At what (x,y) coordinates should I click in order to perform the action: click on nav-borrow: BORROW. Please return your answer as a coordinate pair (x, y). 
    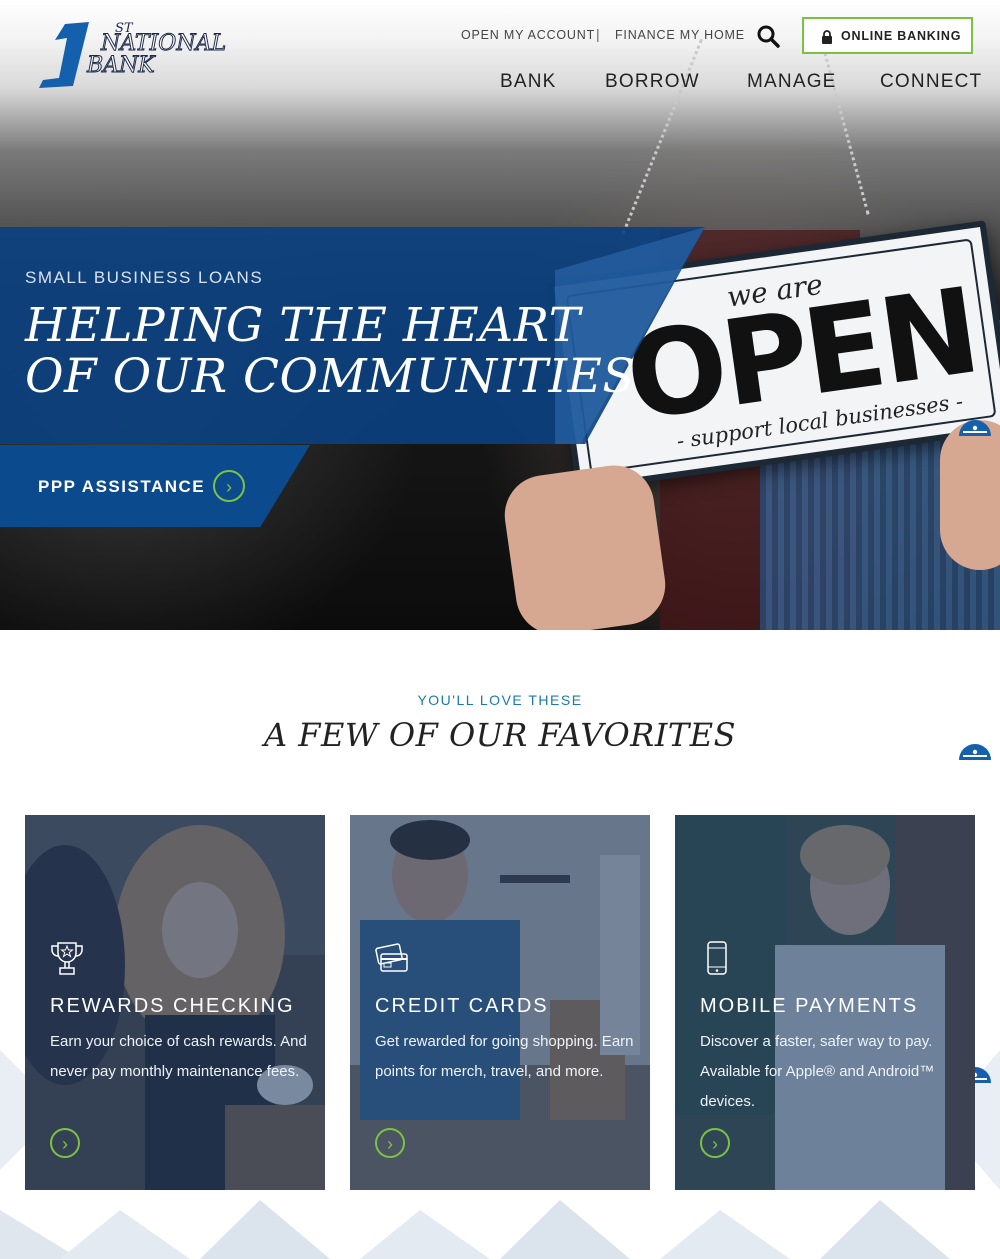
    Looking at the image, I should click on (652, 82).